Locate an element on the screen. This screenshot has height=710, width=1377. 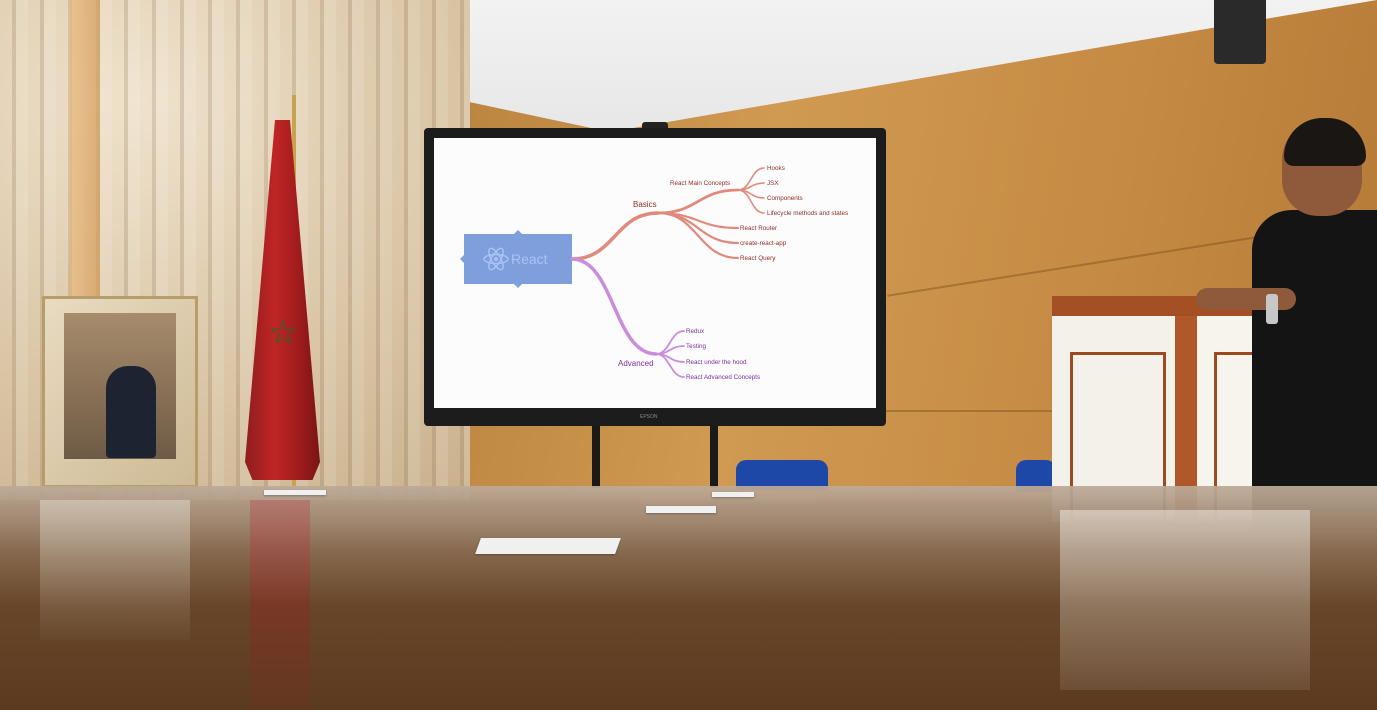
leaf-label: Redux is located at coordinates (695, 331).